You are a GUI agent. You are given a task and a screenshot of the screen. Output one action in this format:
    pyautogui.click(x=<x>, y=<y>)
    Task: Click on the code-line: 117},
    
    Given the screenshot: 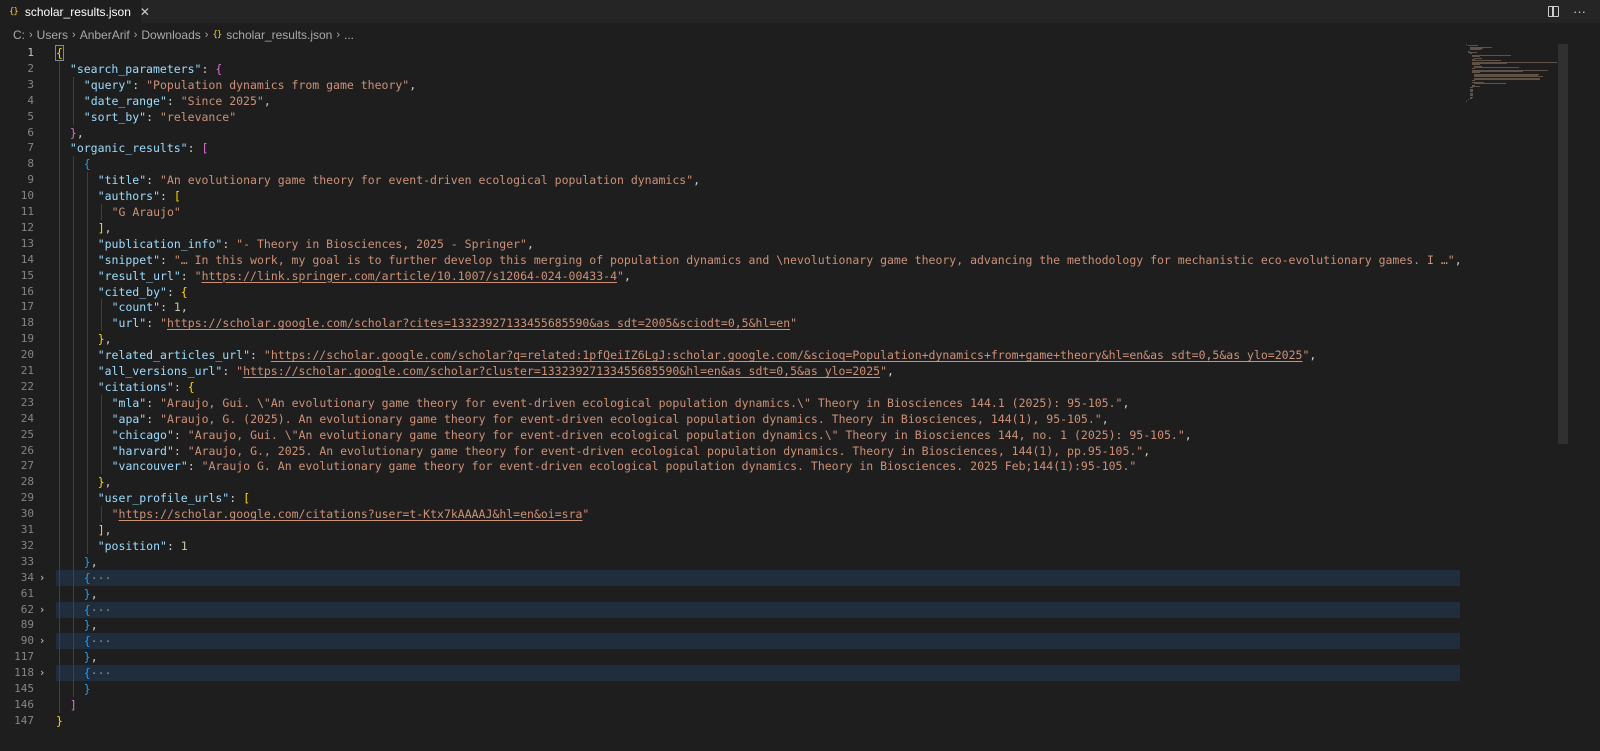 What is the action you would take?
    pyautogui.click(x=730, y=657)
    